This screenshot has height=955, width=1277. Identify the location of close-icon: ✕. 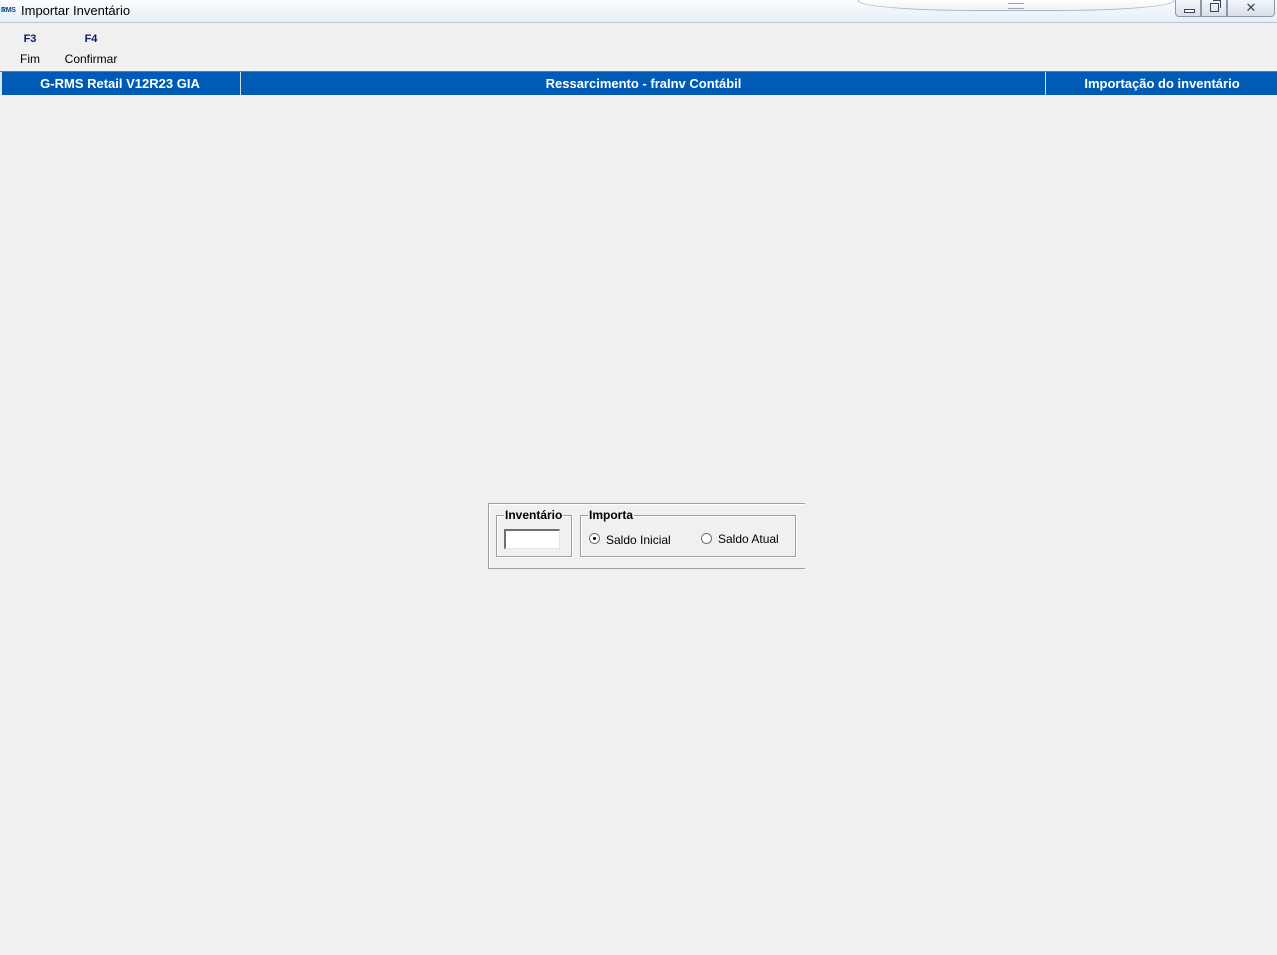
(1251, 7).